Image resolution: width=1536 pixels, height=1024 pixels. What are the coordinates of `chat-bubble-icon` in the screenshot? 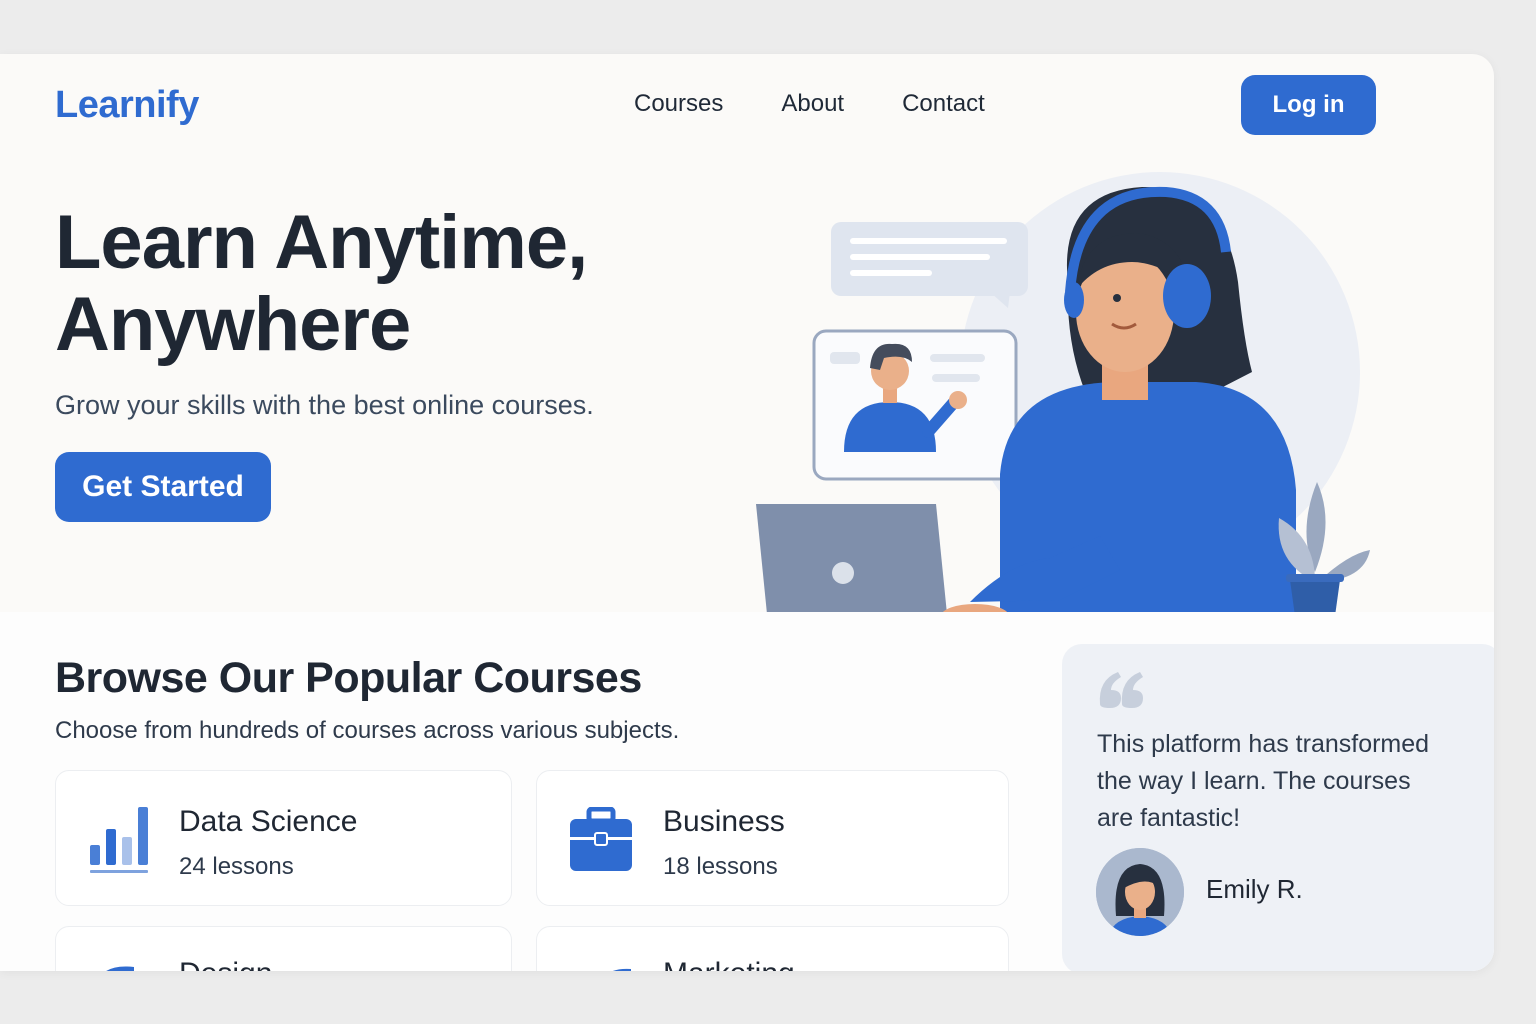 It's located at (929, 265).